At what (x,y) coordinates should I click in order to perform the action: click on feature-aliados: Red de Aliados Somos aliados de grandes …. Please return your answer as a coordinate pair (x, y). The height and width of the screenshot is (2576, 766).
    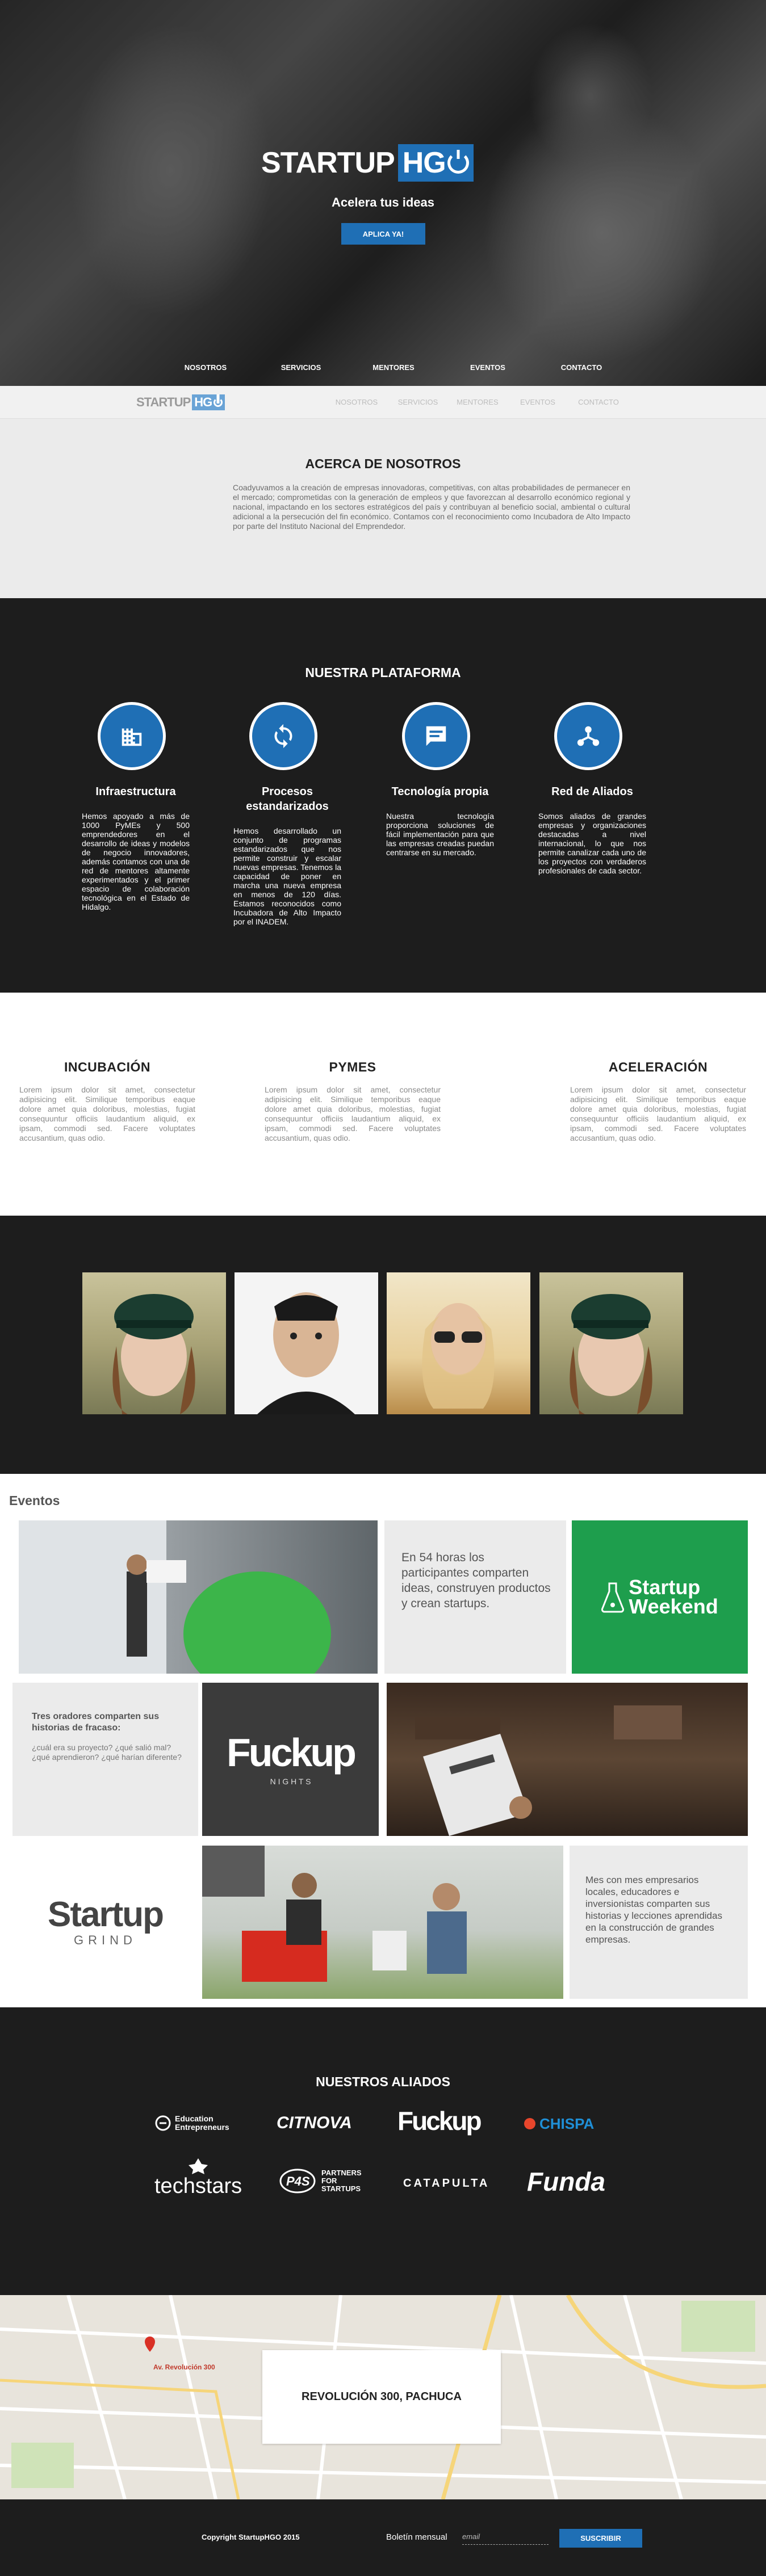
    Looking at the image, I should click on (592, 788).